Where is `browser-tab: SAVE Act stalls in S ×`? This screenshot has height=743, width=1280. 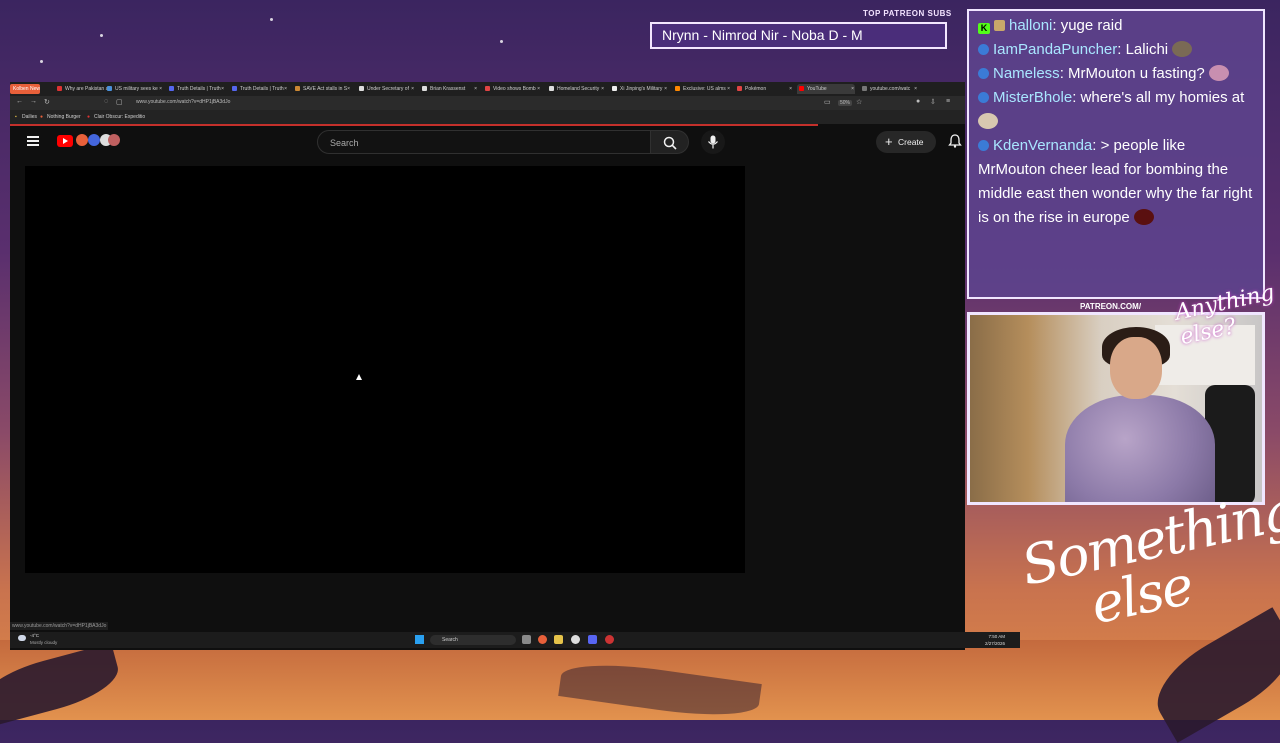 browser-tab: SAVE Act stalls in S × is located at coordinates (322, 89).